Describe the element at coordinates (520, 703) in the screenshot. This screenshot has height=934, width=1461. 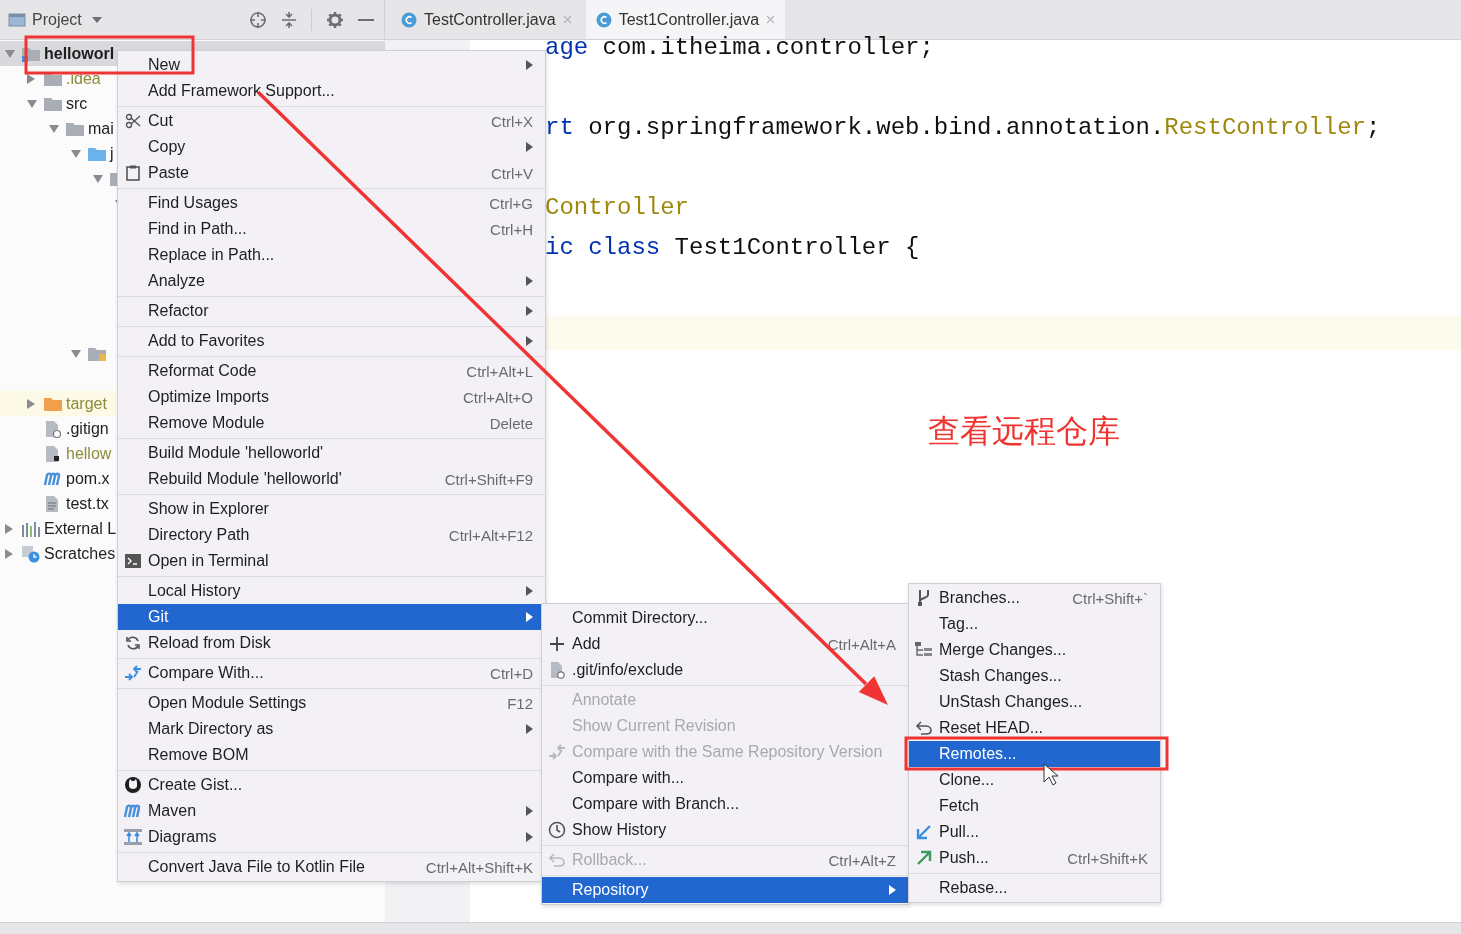
I see `shortcut-text: F12` at that location.